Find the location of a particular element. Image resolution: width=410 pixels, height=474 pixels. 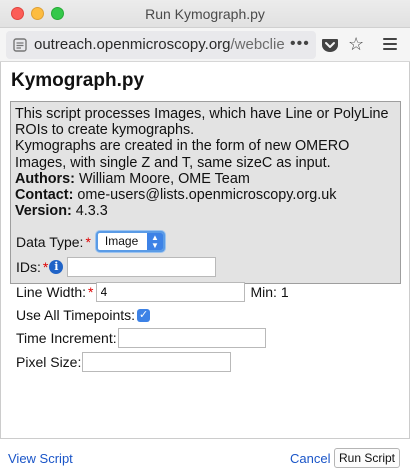

cancel-link: Cancel is located at coordinates (310, 458).